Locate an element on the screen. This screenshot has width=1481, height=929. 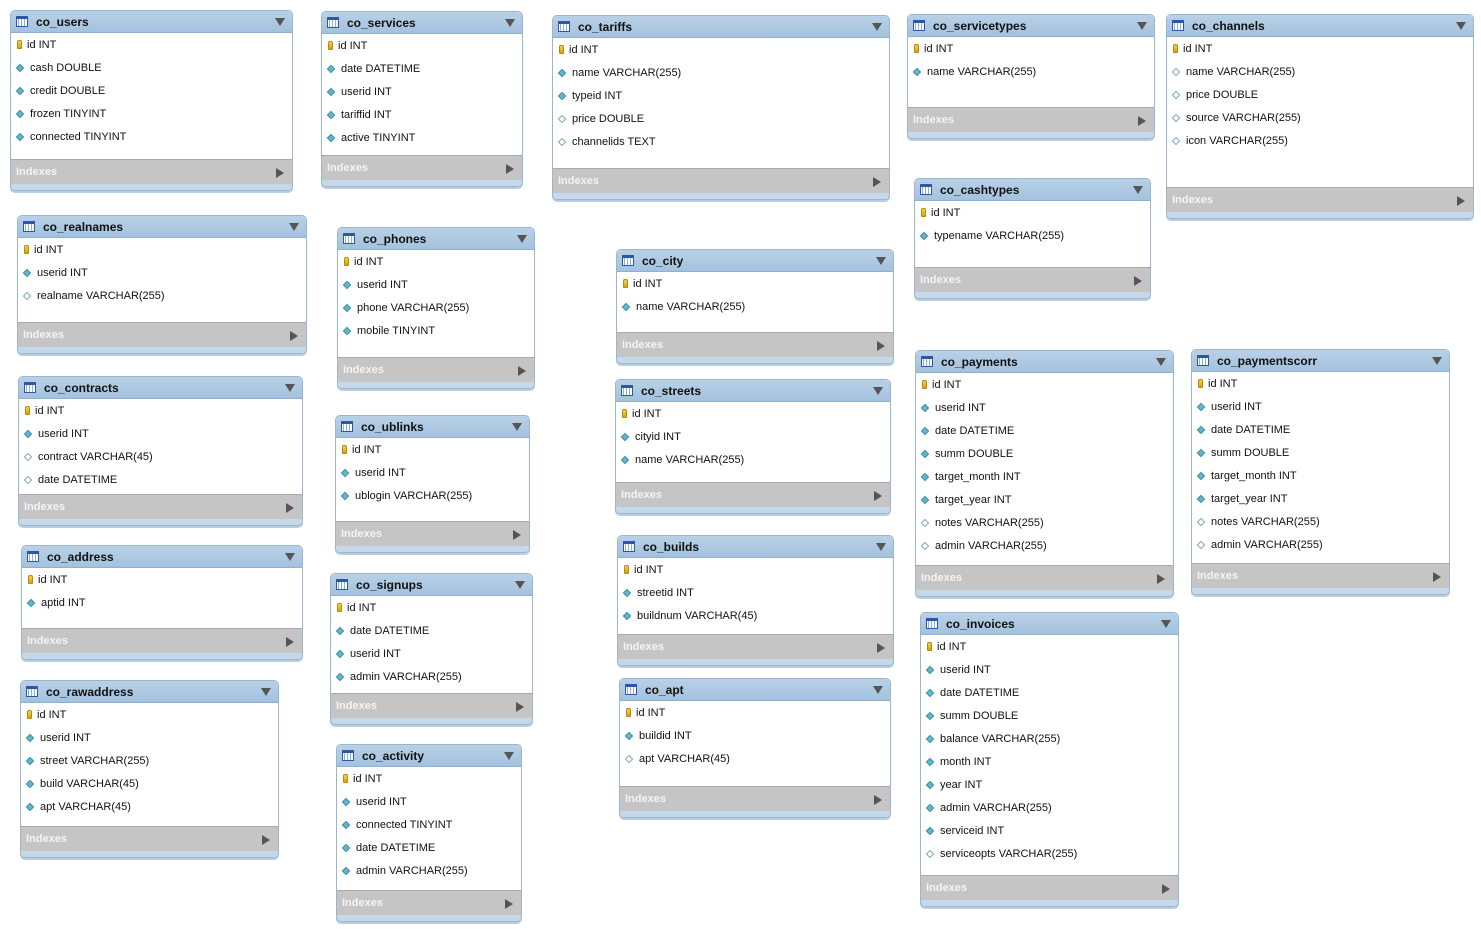
table-header: co_signups is located at coordinates (431, 585).